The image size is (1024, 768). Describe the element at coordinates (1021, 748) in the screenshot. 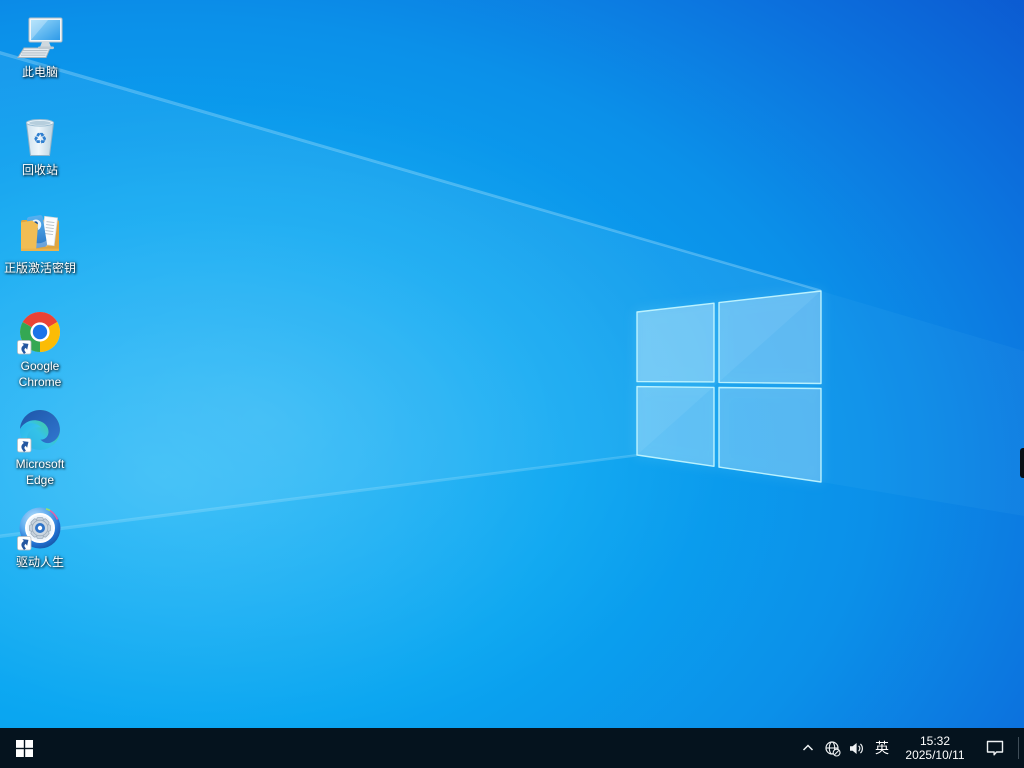

I see `show-desktop-button` at that location.